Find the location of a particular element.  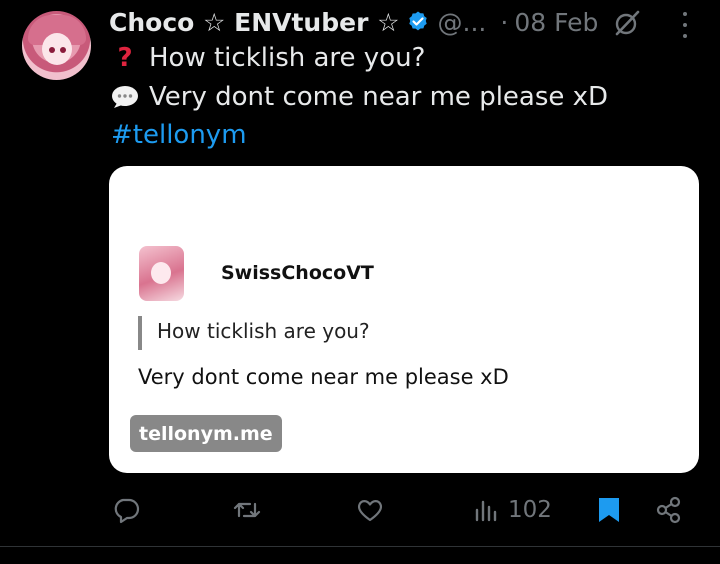

reply-icon is located at coordinates (127, 511).